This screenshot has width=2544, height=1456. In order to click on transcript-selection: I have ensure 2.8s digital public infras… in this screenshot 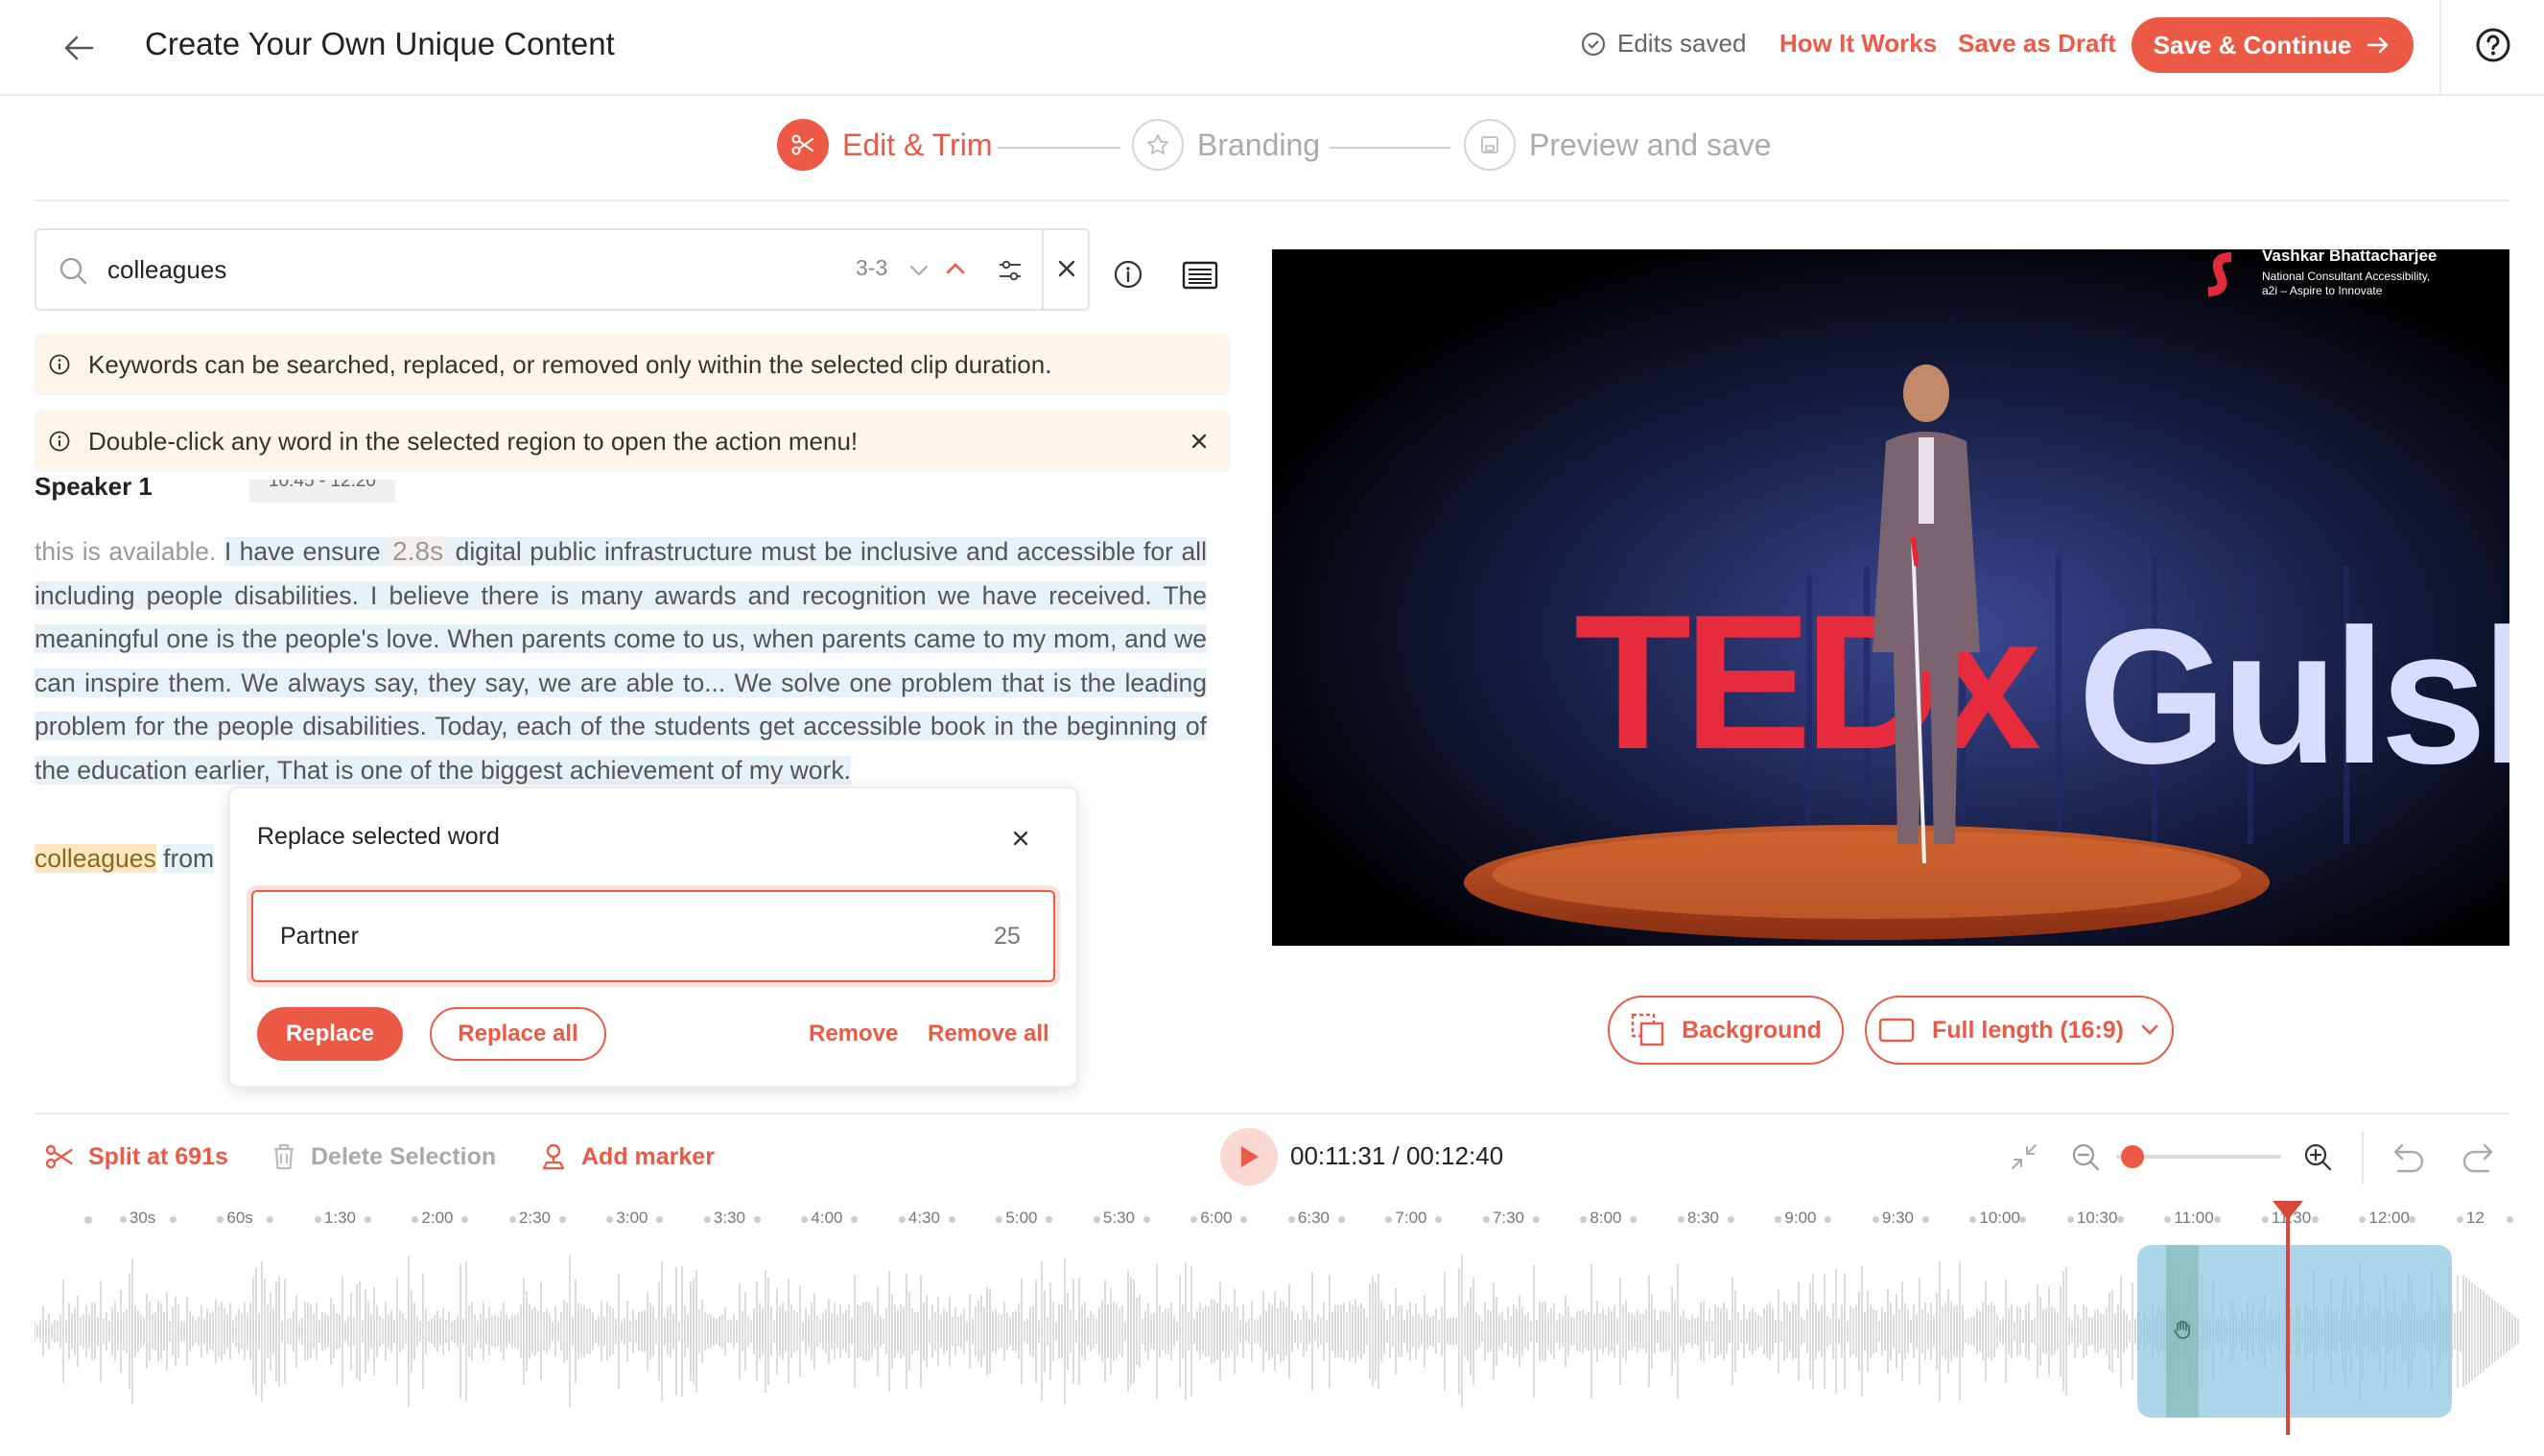, I will do `click(621, 660)`.